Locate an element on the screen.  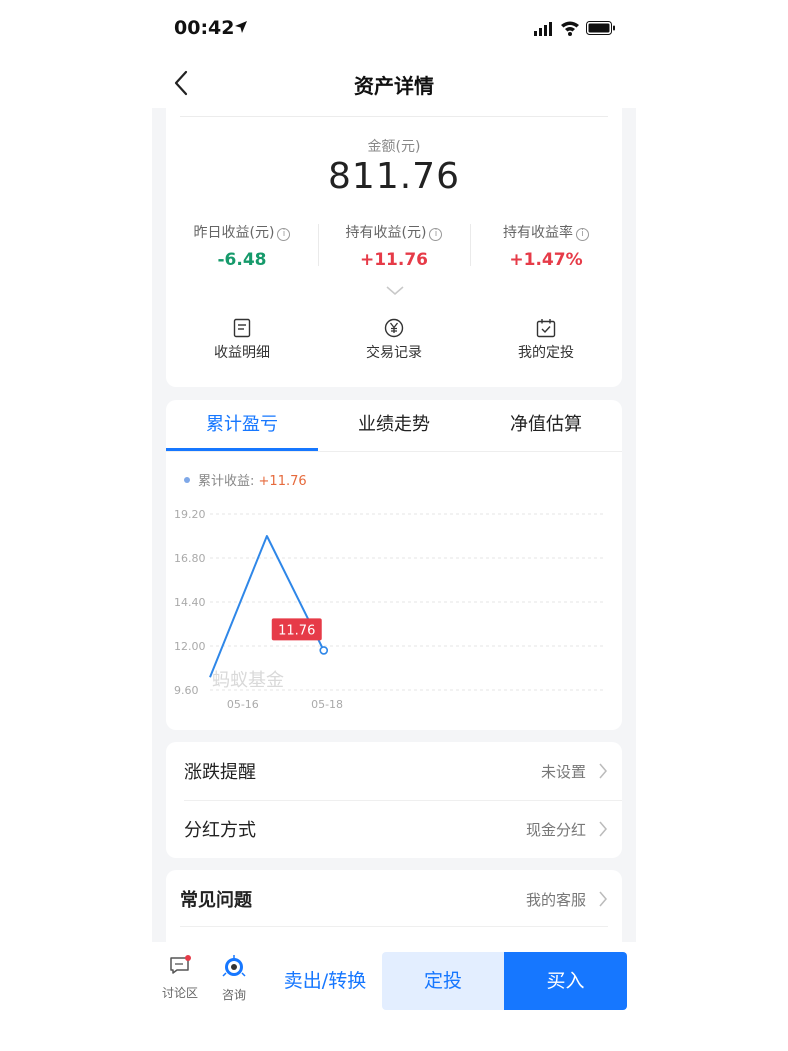
row-price-alert: 涨跌提醒 未设置 is located at coordinates (394, 771).